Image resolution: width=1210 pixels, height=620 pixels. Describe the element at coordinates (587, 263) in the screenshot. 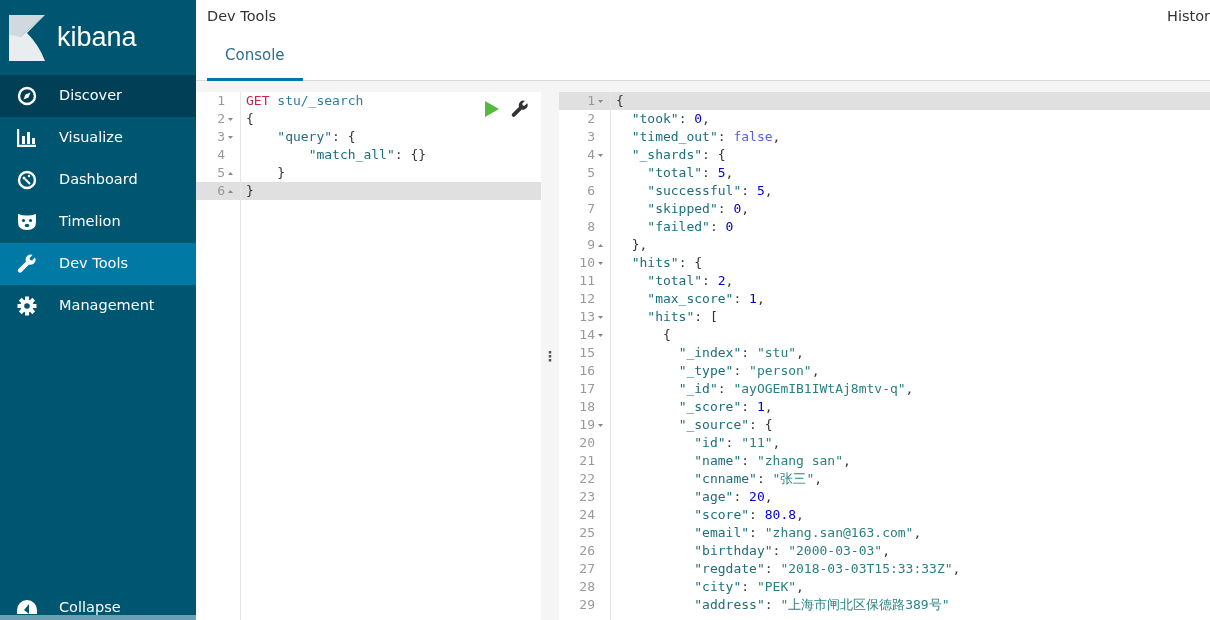

I see `line-number: 10` at that location.